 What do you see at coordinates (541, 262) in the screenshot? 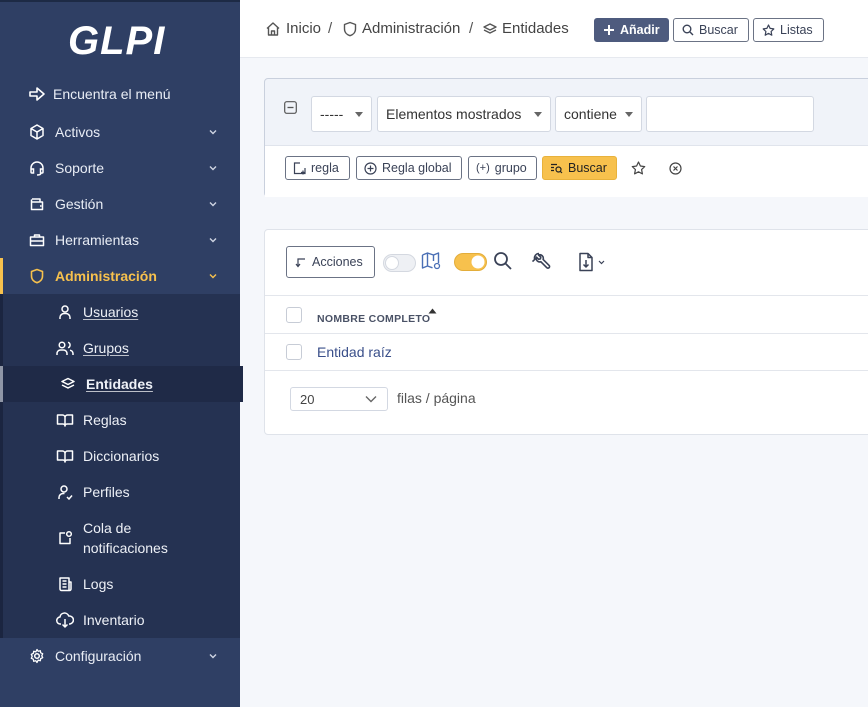
I see `wrench-icon` at bounding box center [541, 262].